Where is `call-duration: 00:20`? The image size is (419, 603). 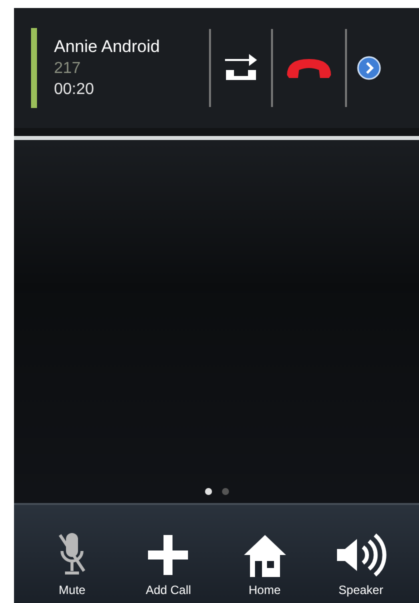 call-duration: 00:20 is located at coordinates (75, 90).